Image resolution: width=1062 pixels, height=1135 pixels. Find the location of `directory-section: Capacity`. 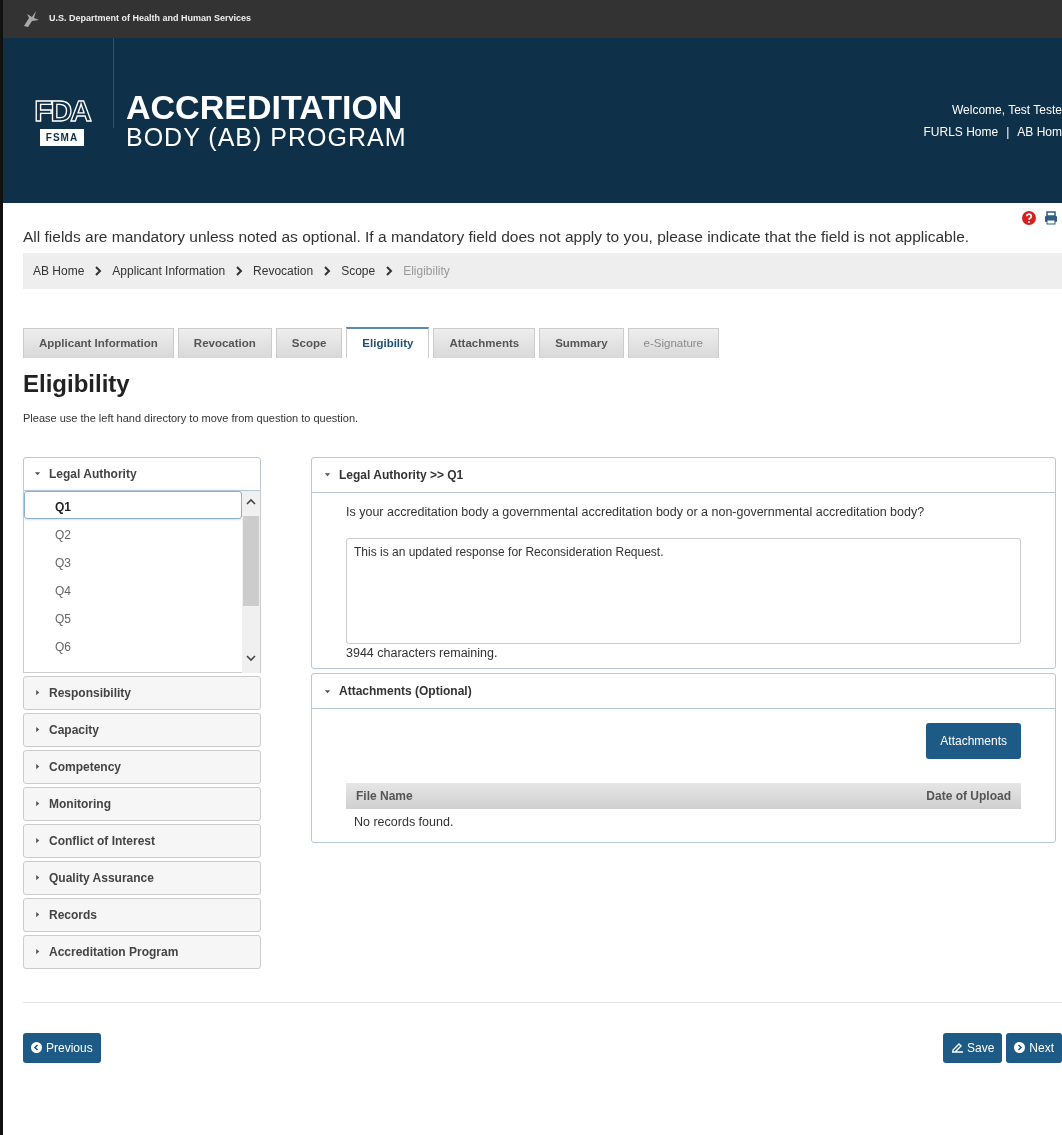

directory-section: Capacity is located at coordinates (142, 729).